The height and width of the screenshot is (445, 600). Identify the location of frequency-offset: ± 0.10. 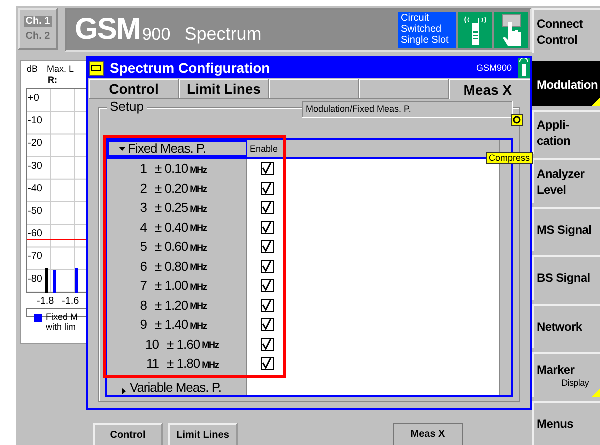
(171, 168).